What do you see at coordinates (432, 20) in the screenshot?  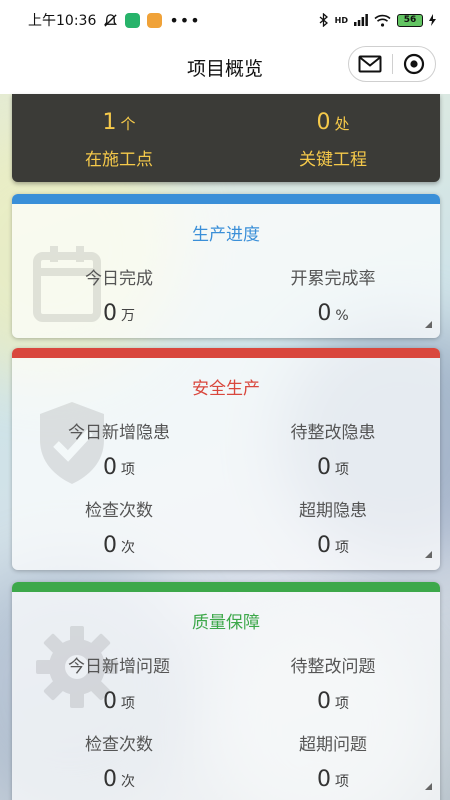 I see `charging-icon` at bounding box center [432, 20].